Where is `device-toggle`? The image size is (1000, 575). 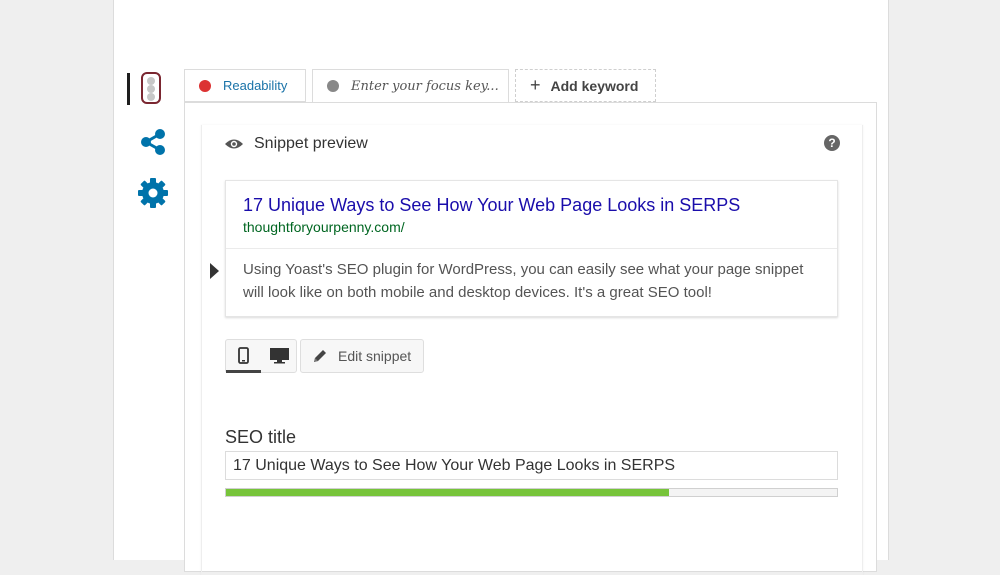
device-toggle is located at coordinates (261, 356).